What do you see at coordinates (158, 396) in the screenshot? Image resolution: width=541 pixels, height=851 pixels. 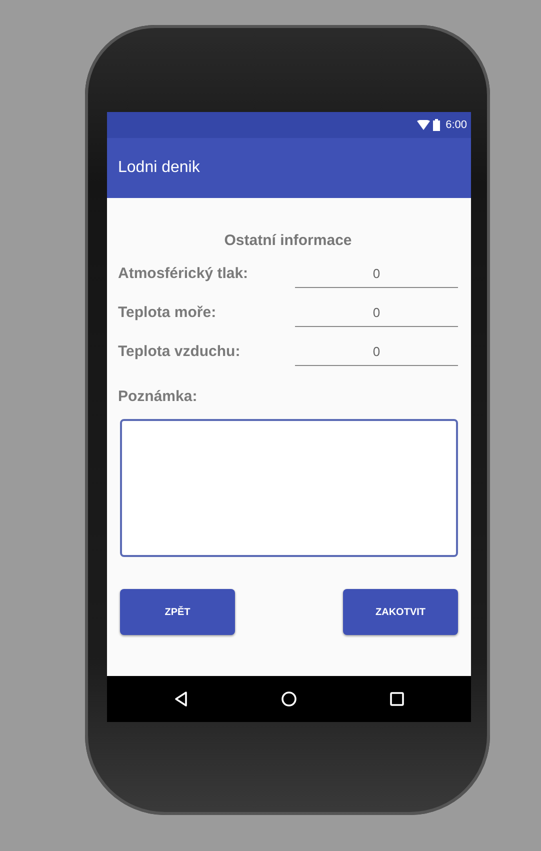 I see `note-label: Poznámka:` at bounding box center [158, 396].